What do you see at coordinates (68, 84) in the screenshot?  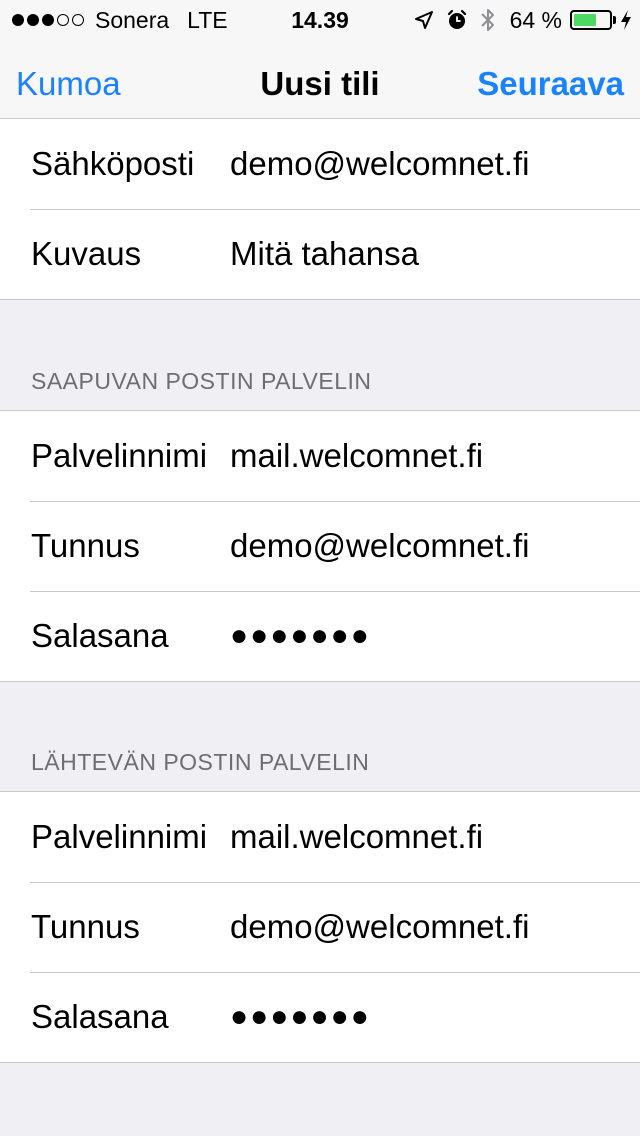 I see `cancel-button: Kumoa` at bounding box center [68, 84].